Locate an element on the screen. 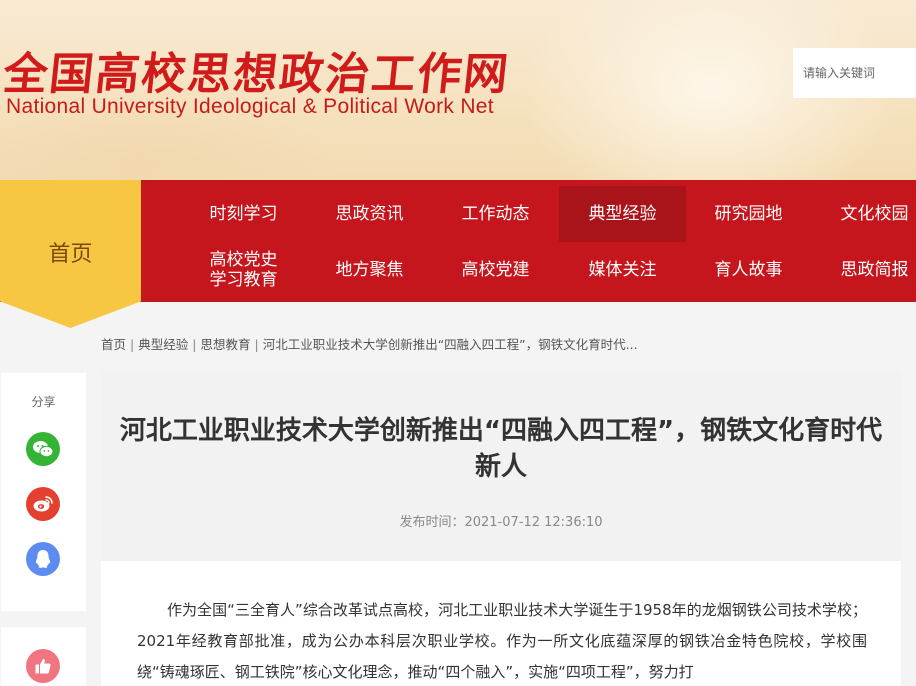 The width and height of the screenshot is (916, 686). breadcrumb-home: 首页 is located at coordinates (113, 344).